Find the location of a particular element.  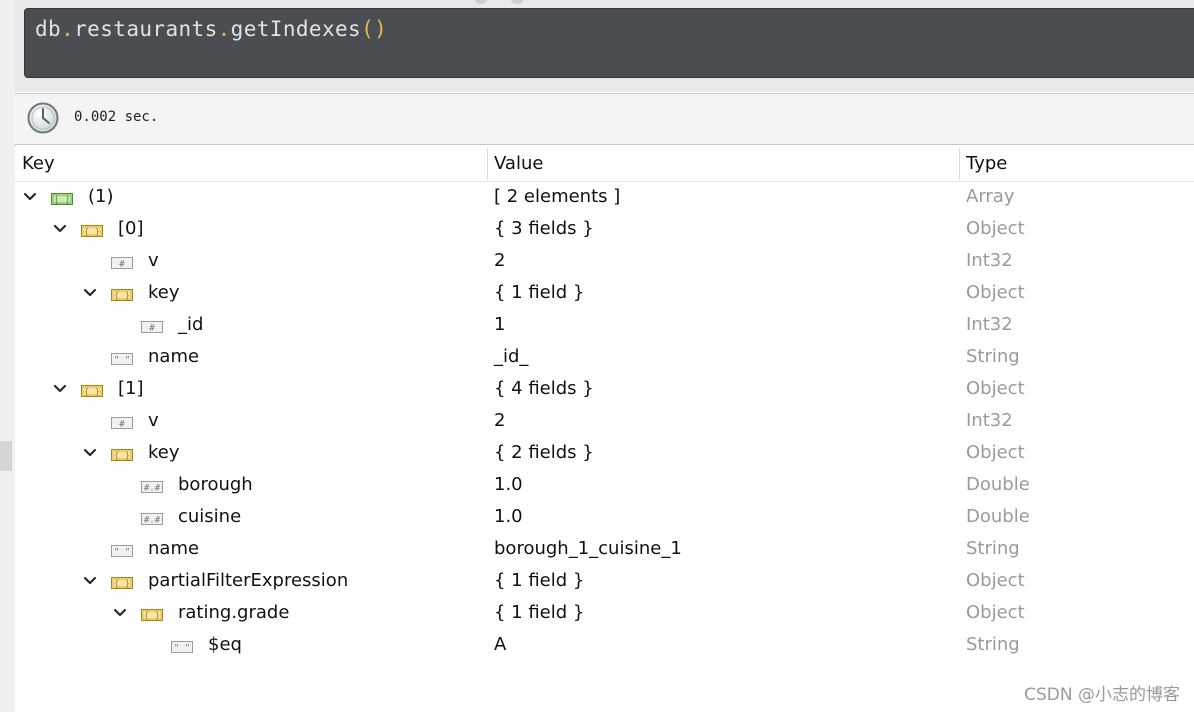

tab-dots is located at coordinates (505, 2).